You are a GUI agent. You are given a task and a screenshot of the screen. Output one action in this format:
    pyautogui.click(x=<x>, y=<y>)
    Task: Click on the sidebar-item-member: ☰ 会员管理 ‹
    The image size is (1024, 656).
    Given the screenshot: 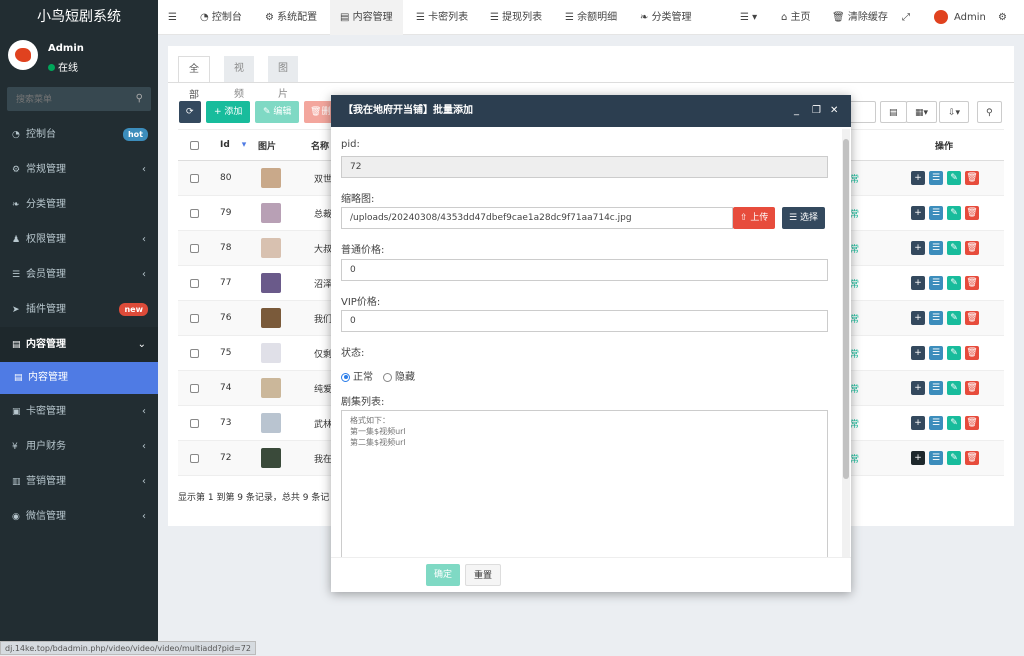 What is the action you would take?
    pyautogui.click(x=79, y=274)
    